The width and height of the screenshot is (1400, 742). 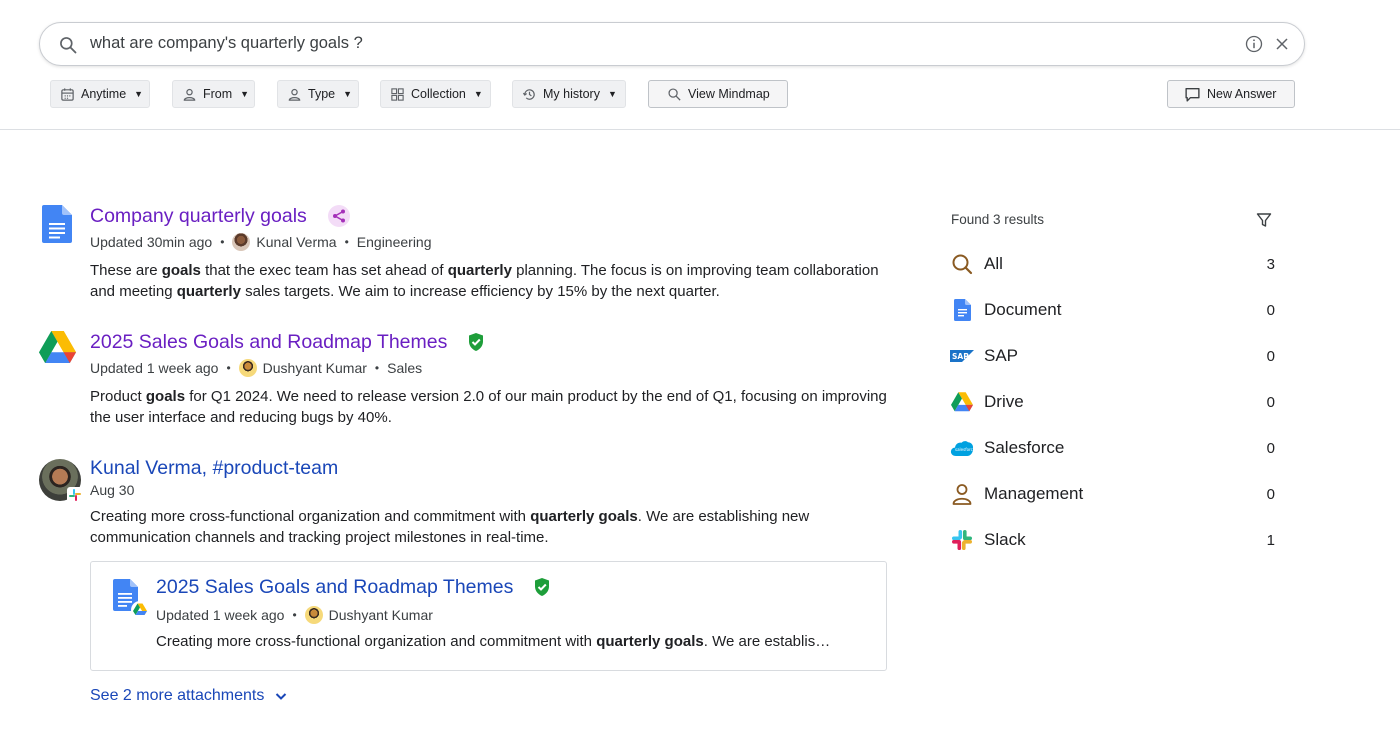 I want to click on result-title: 2025 Sales Goals and Roadmap Themes, so click(x=268, y=342).